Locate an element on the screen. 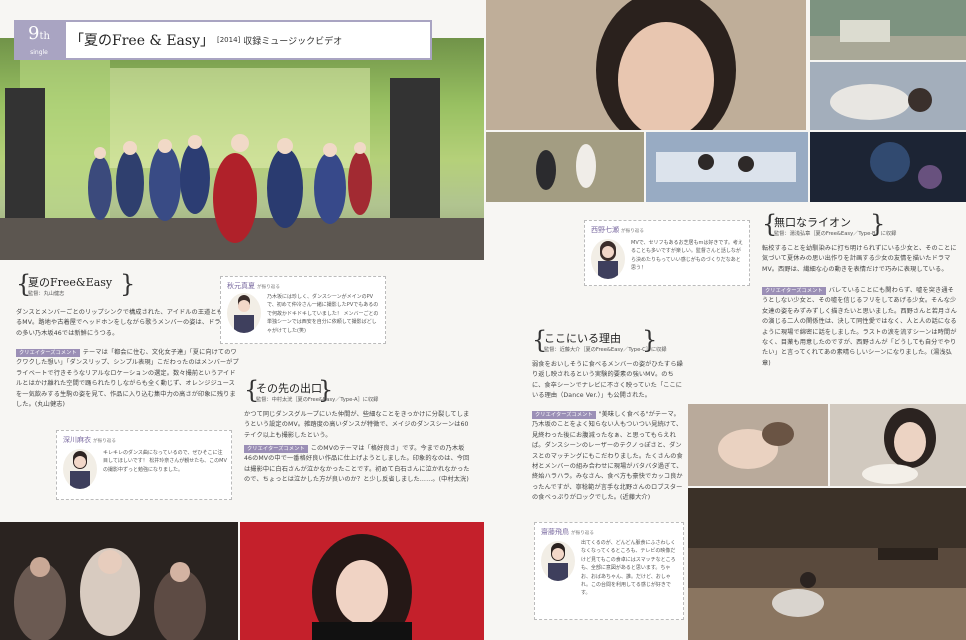  portrait-red-bg-photo is located at coordinates (362, 581).